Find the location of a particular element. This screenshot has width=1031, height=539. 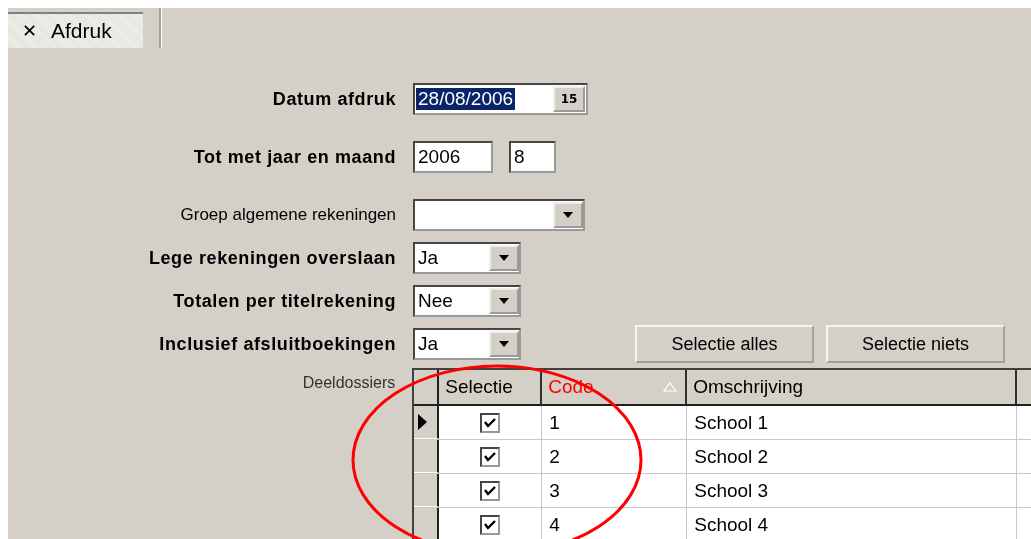

column-header: Selectie is located at coordinates (491, 387).